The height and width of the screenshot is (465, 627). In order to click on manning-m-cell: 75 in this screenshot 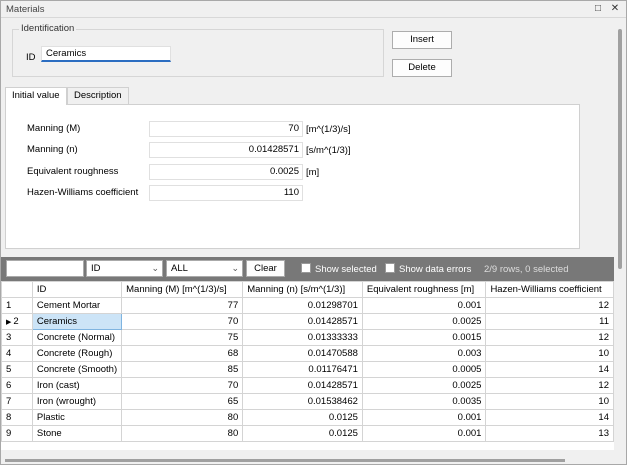, I will do `click(182, 337)`.